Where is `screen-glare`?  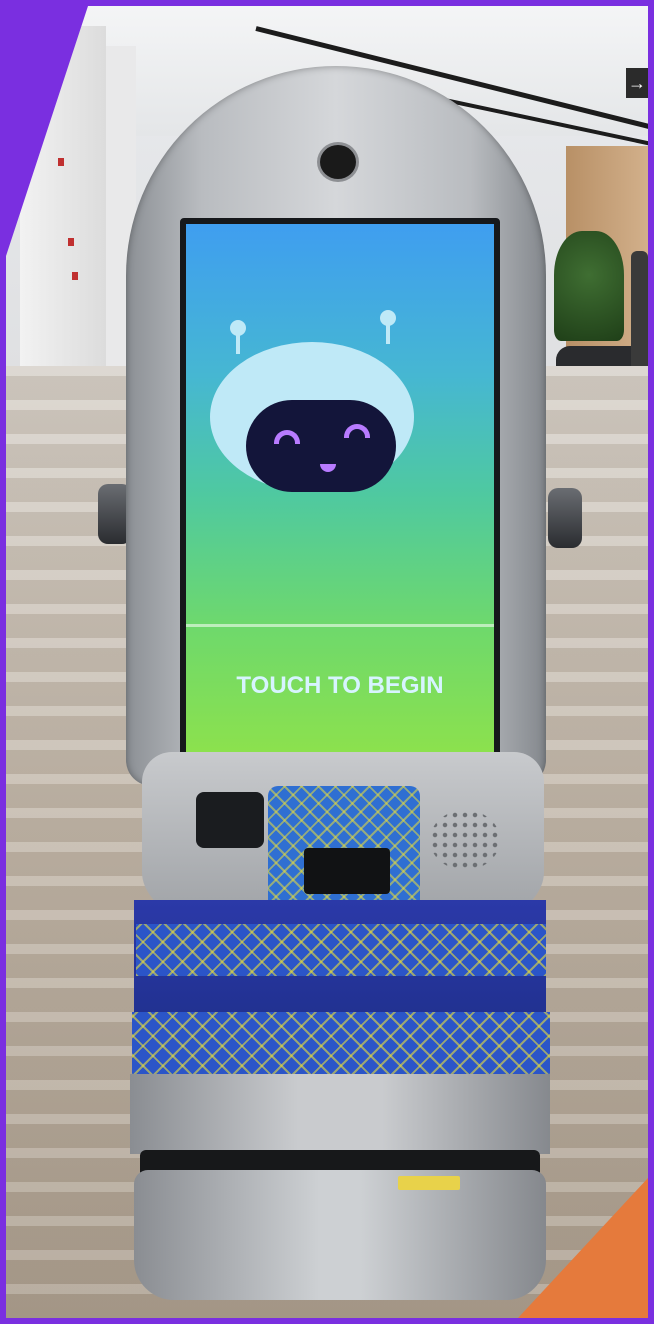 screen-glare is located at coordinates (340, 625).